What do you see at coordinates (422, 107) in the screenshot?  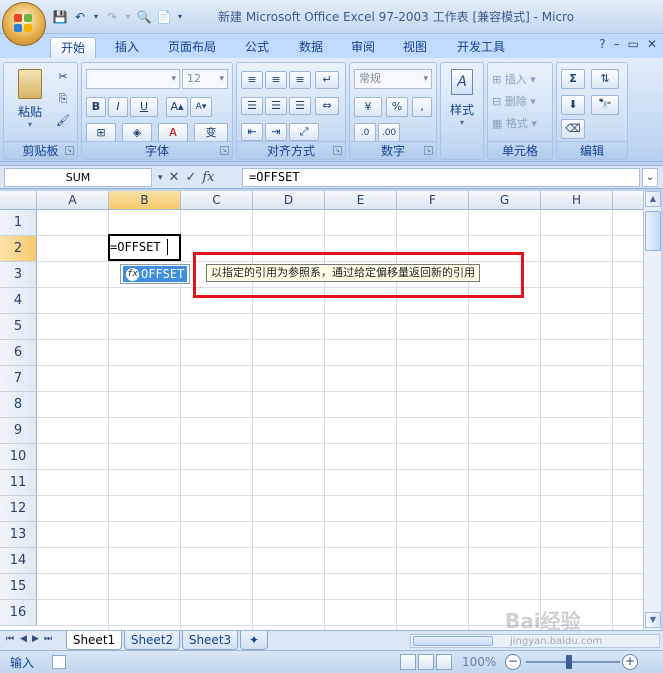 I see `comma-button: ,` at bounding box center [422, 107].